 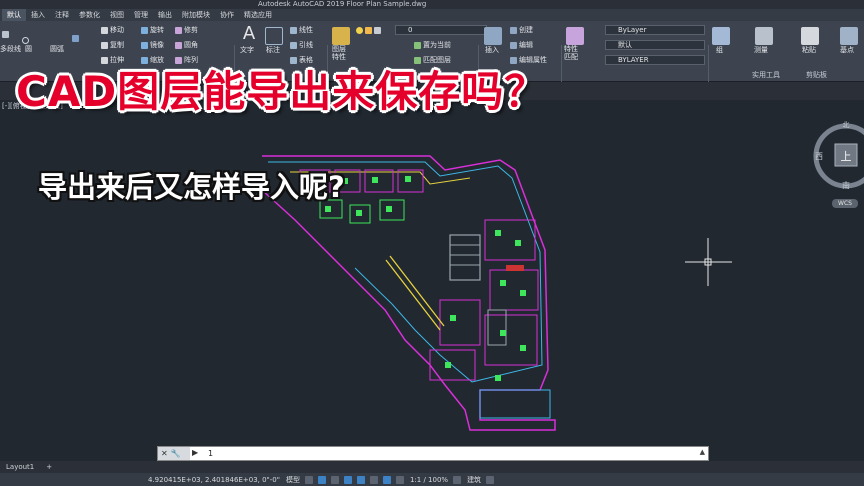 I want to click on make-current-icon, so click(x=417, y=45).